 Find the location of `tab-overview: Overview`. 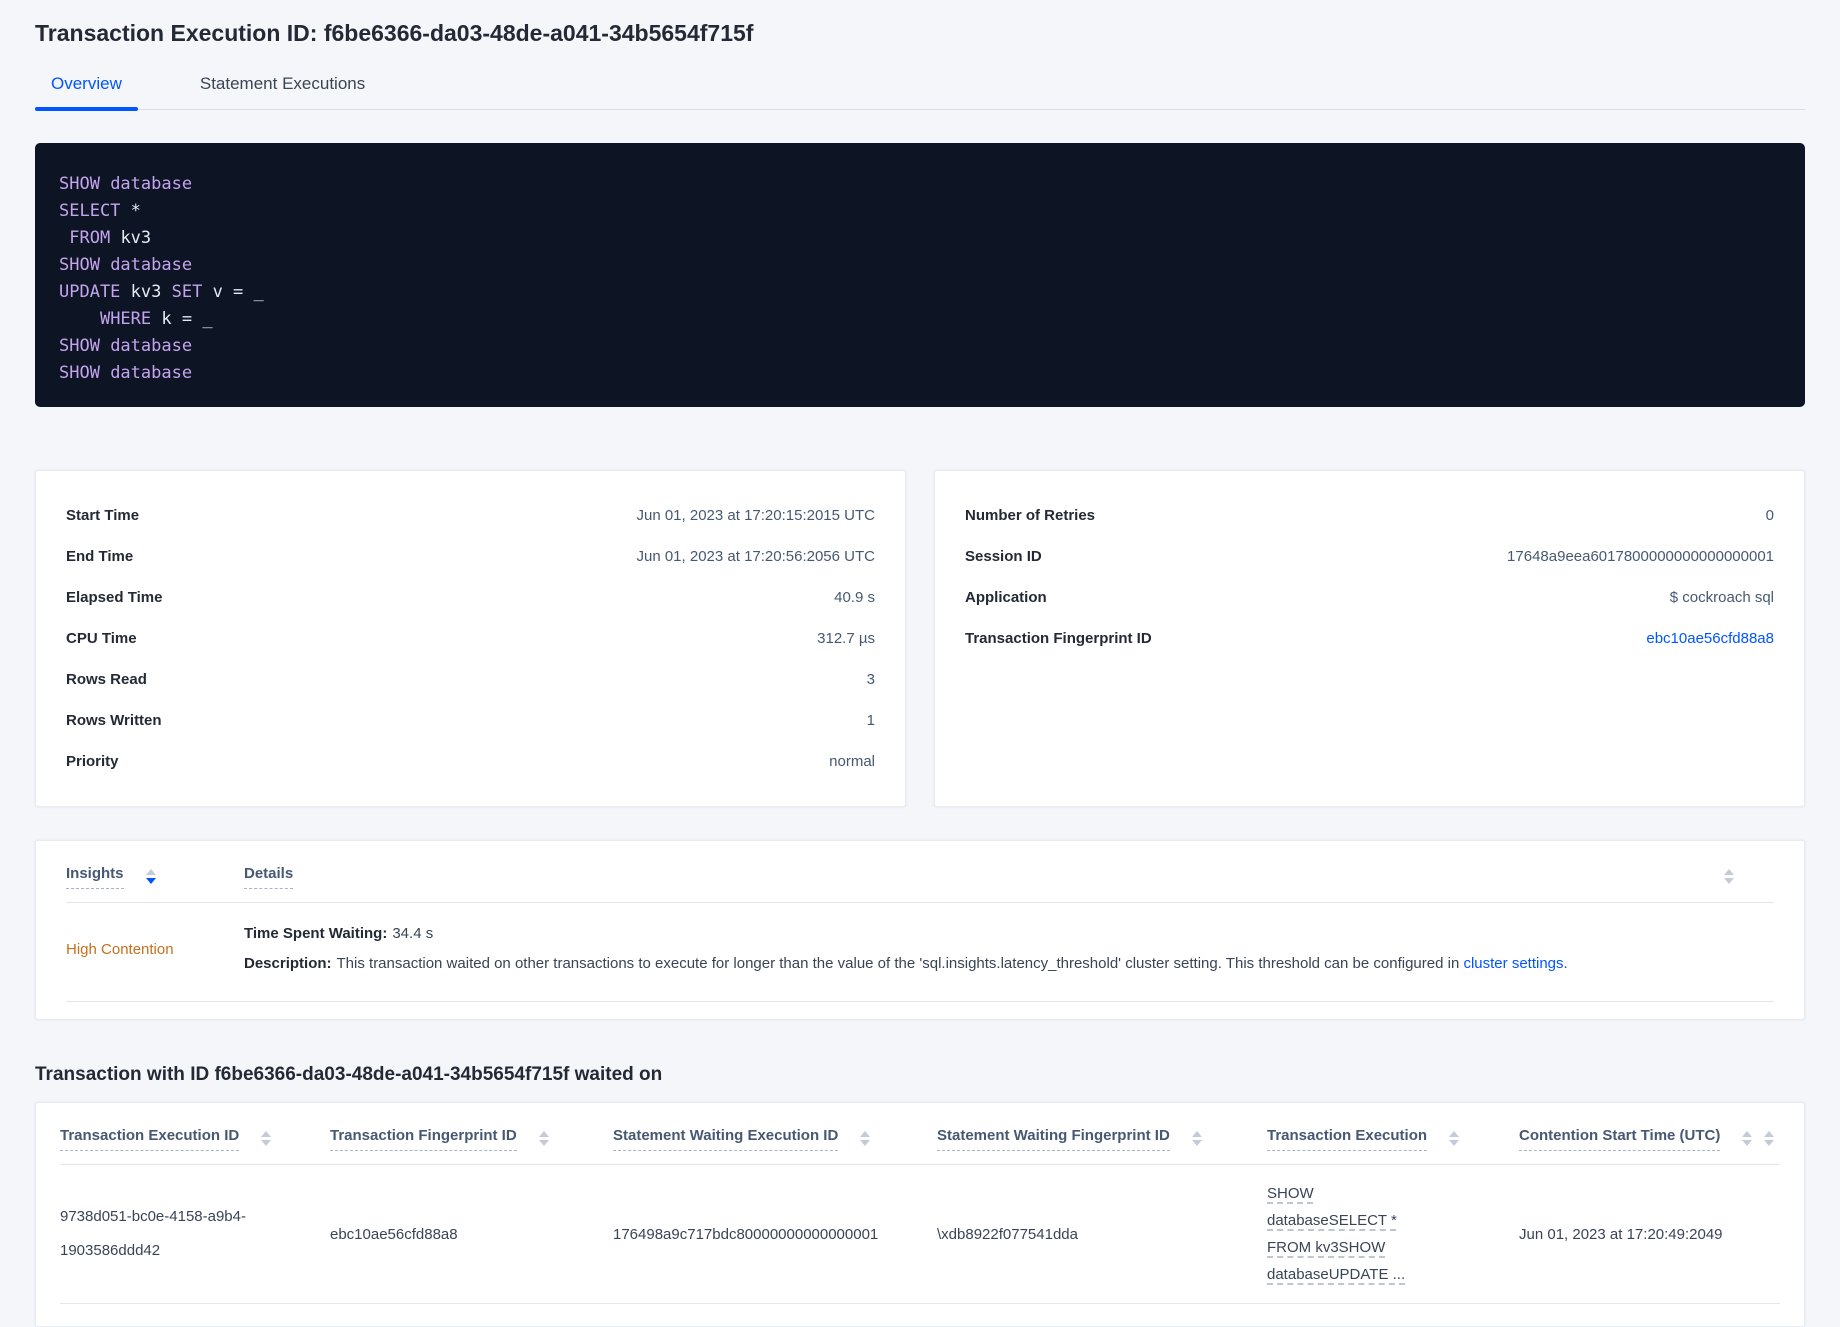

tab-overview: Overview is located at coordinates (86, 92).